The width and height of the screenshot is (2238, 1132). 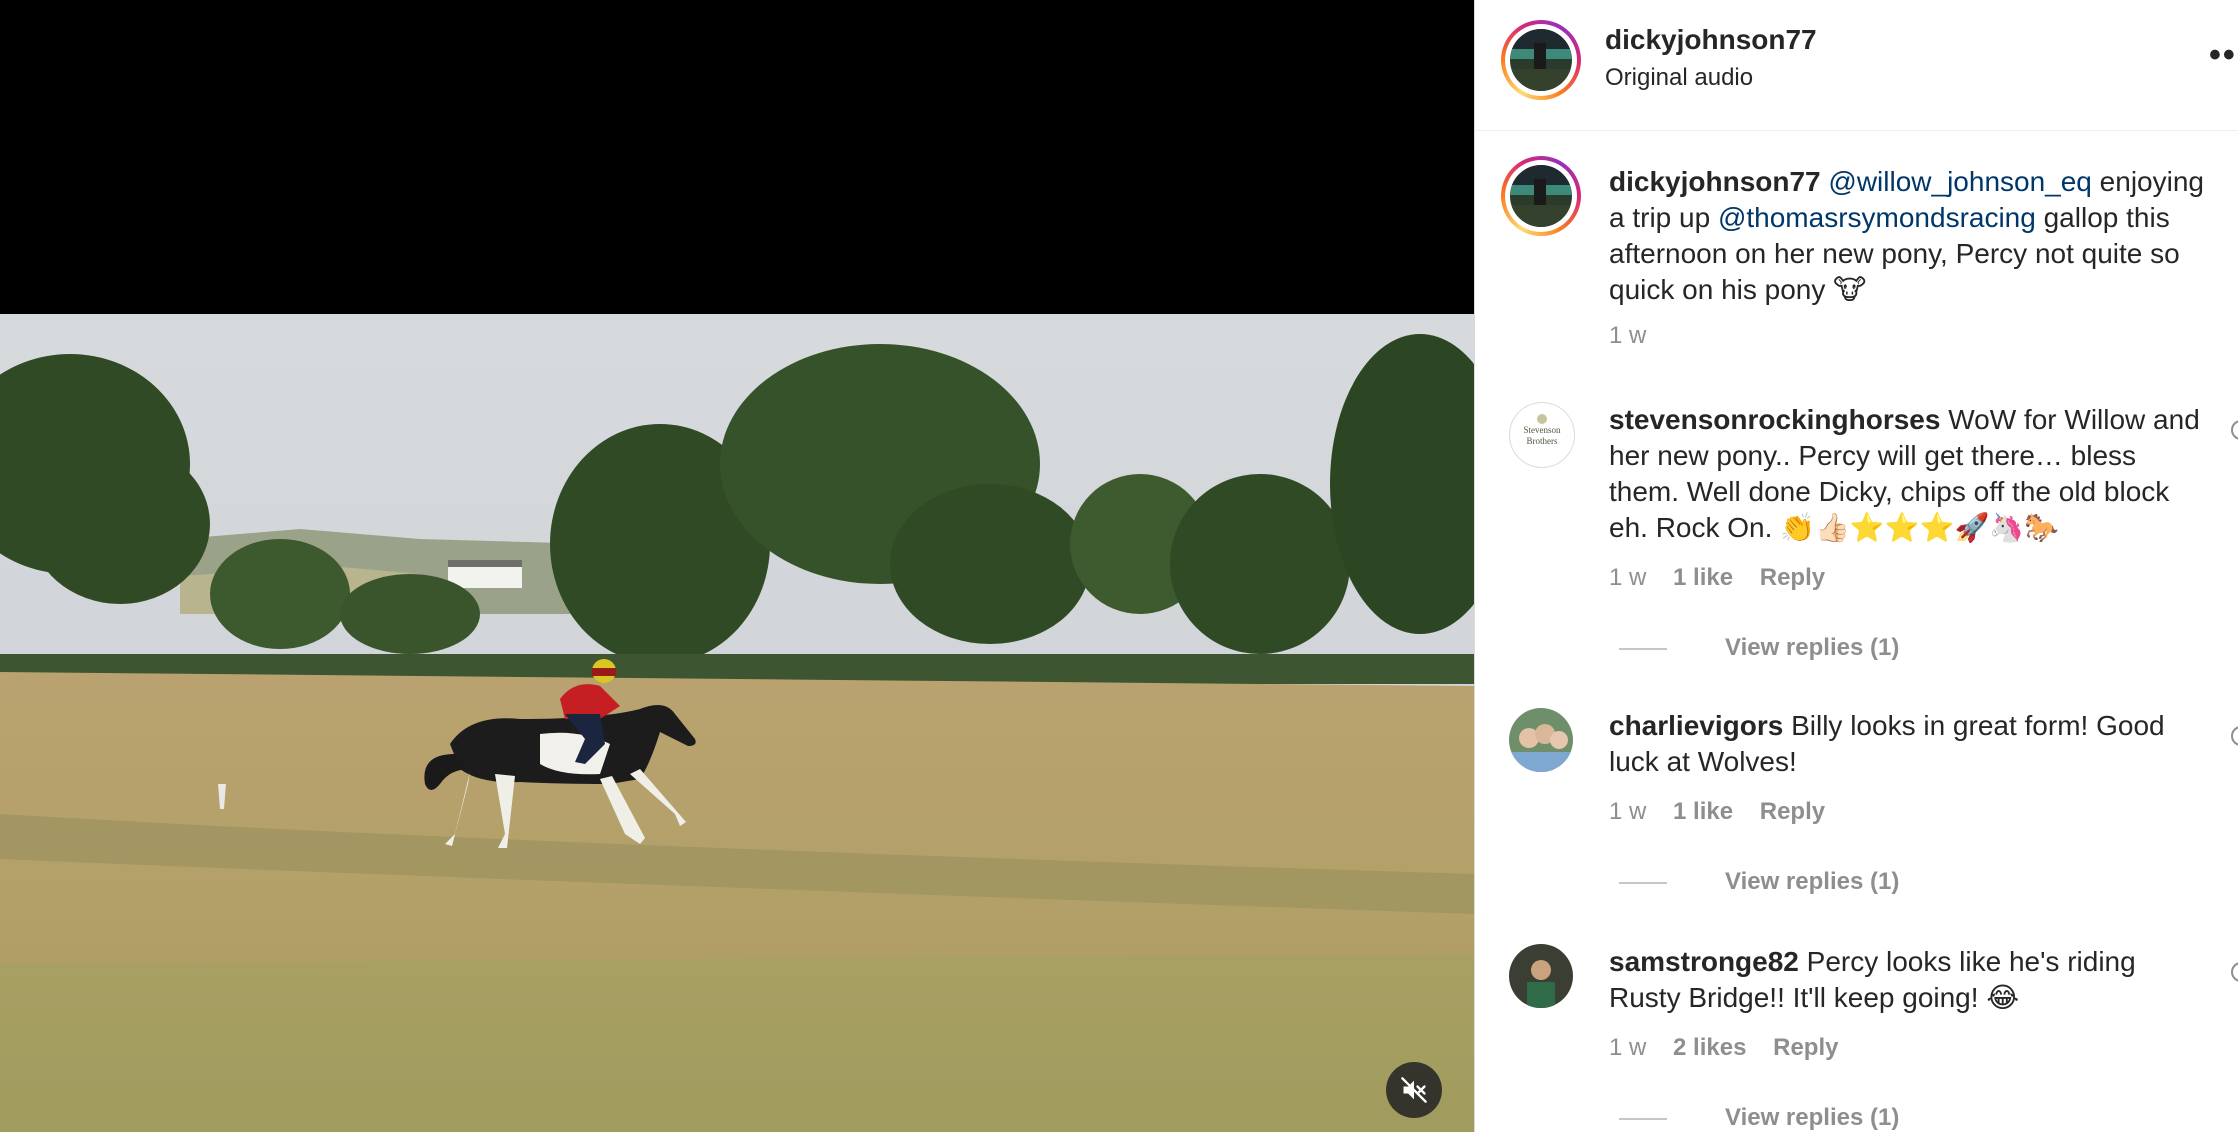 I want to click on comment-username: samstronge82, so click(x=1704, y=961).